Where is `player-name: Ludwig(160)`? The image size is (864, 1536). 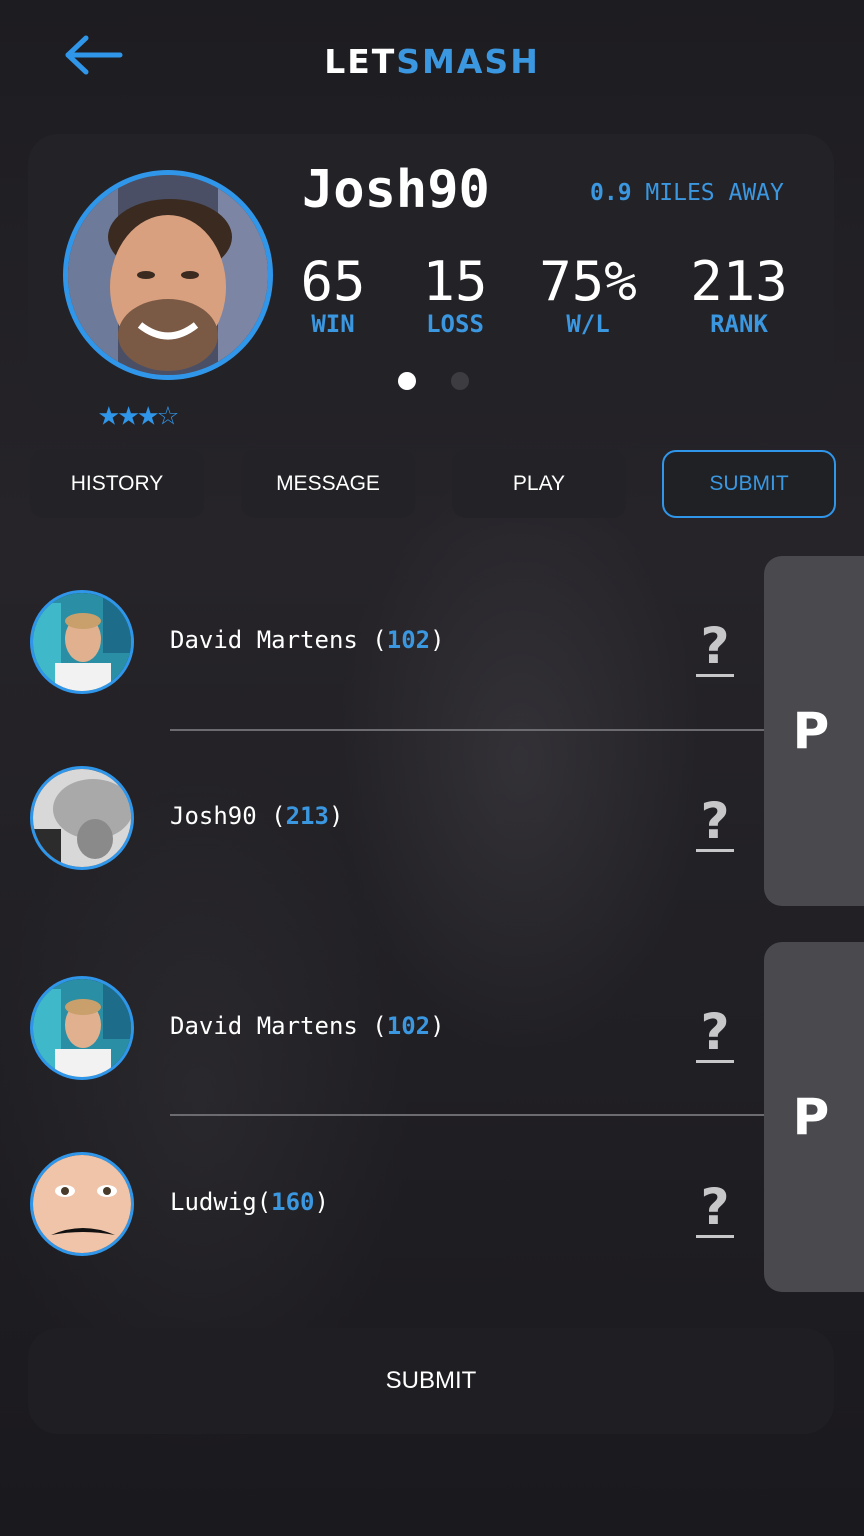 player-name: Ludwig(160) is located at coordinates (249, 1202).